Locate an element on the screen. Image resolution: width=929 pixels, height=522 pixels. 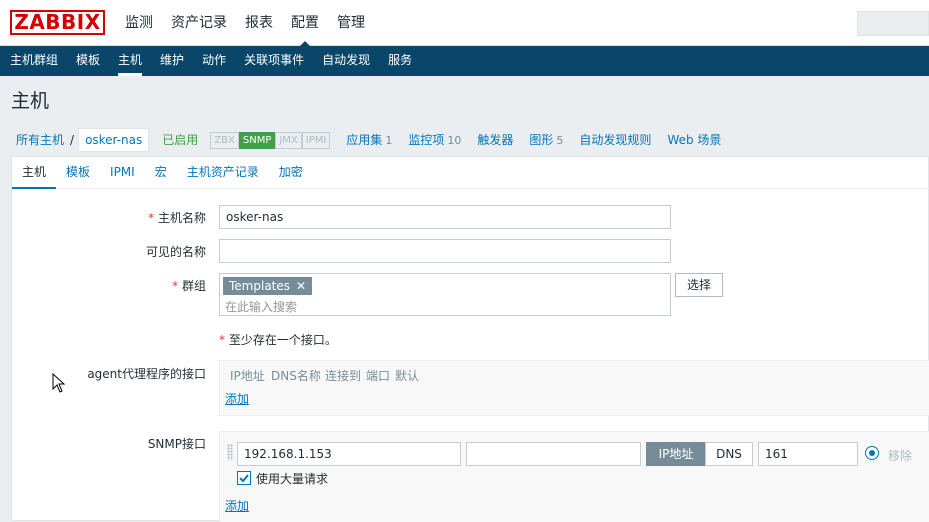
snmp-port-input: 161 is located at coordinates (808, 454).